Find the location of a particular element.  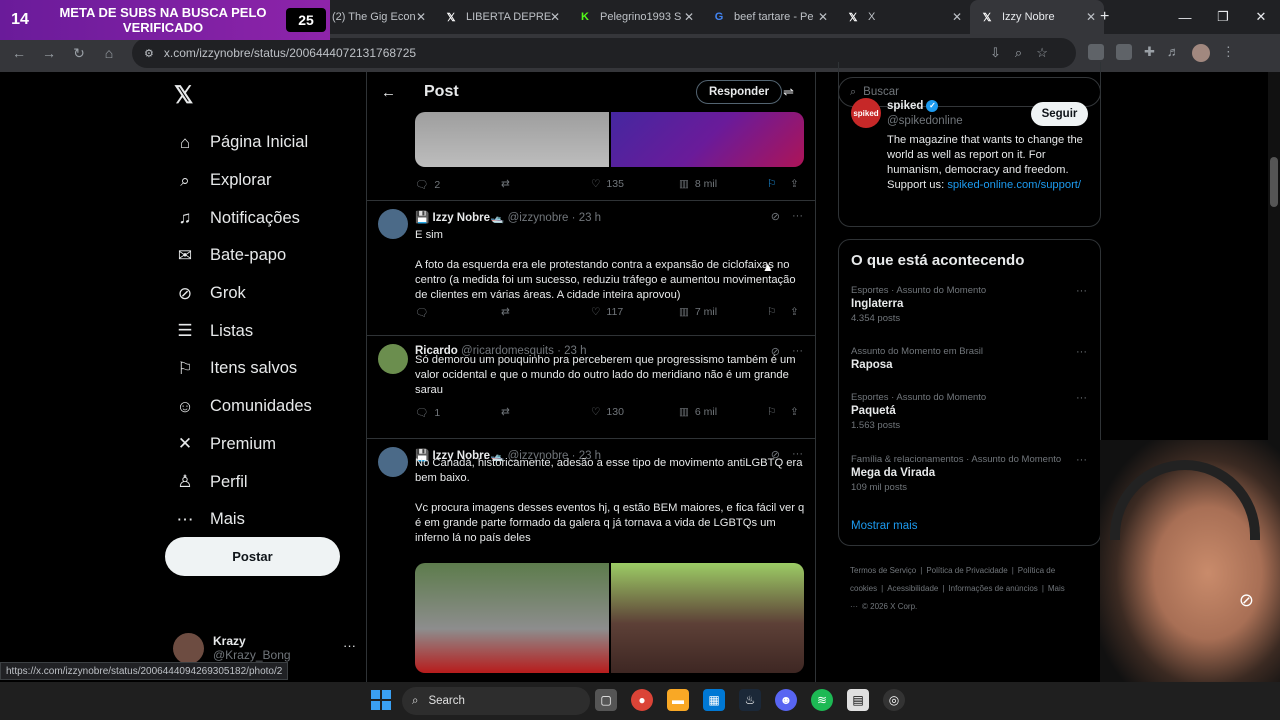

taskbar-search: ⌕ Search is located at coordinates (496, 701).